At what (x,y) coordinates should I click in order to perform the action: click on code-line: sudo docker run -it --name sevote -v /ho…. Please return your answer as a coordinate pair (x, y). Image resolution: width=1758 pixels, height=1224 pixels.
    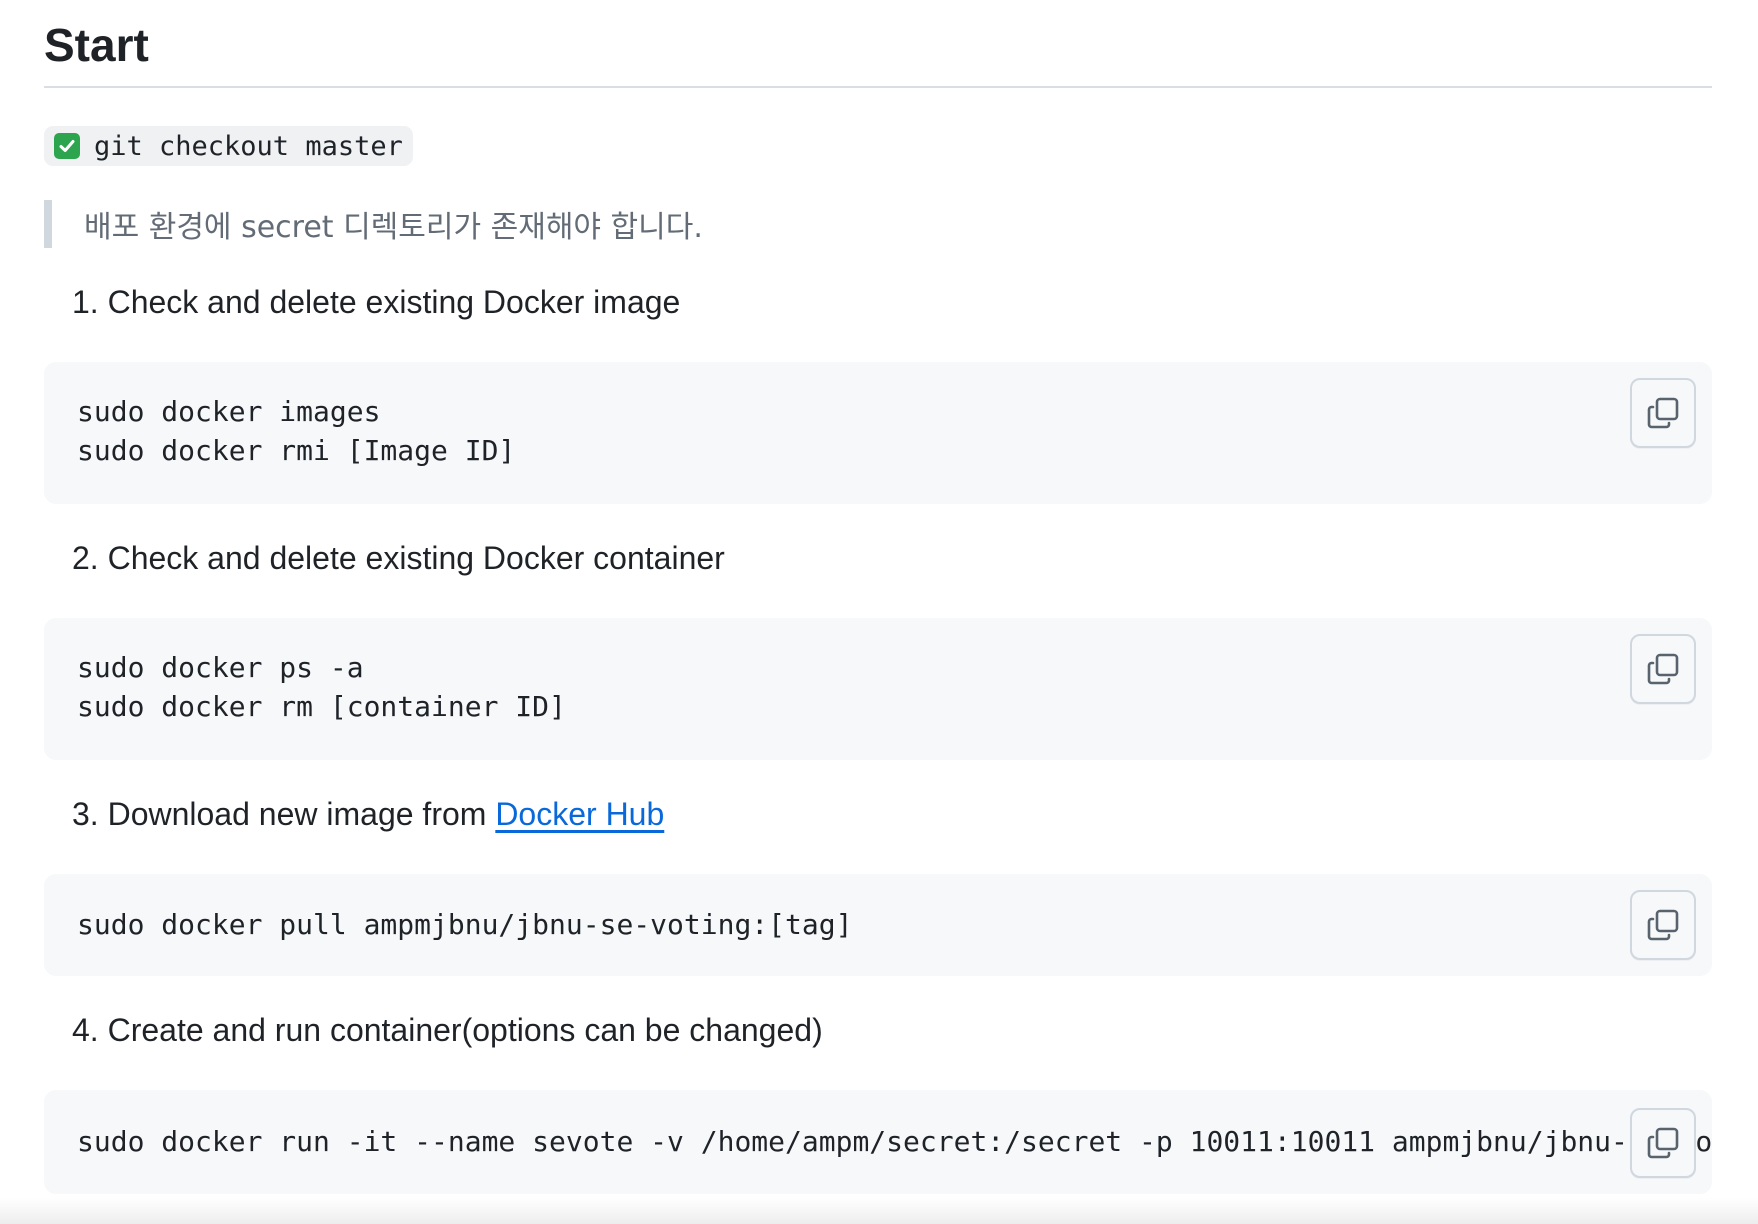
    Looking at the image, I should click on (894, 1141).